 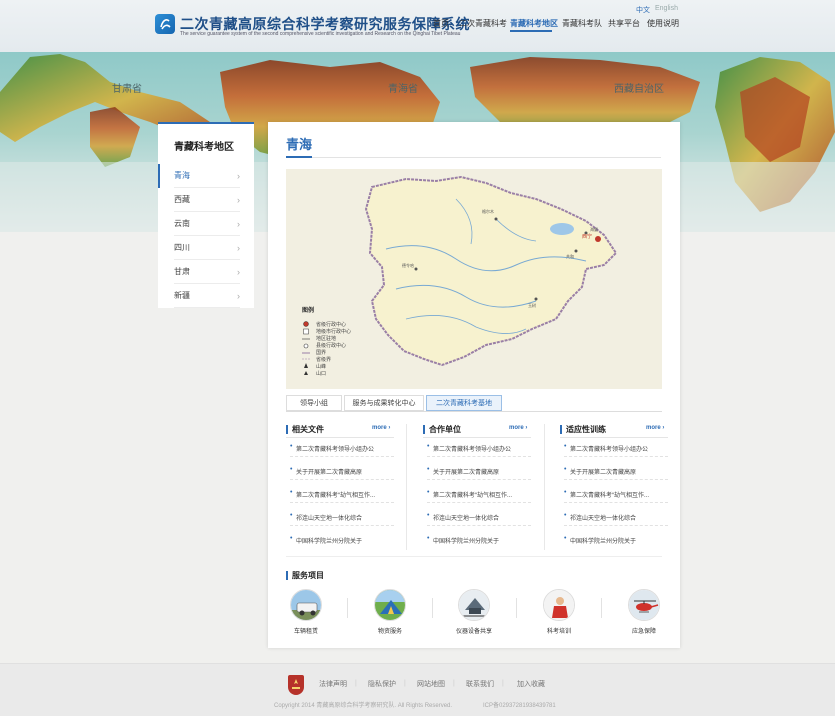 I want to click on lang-zh-link: 中文, so click(x=643, y=10).